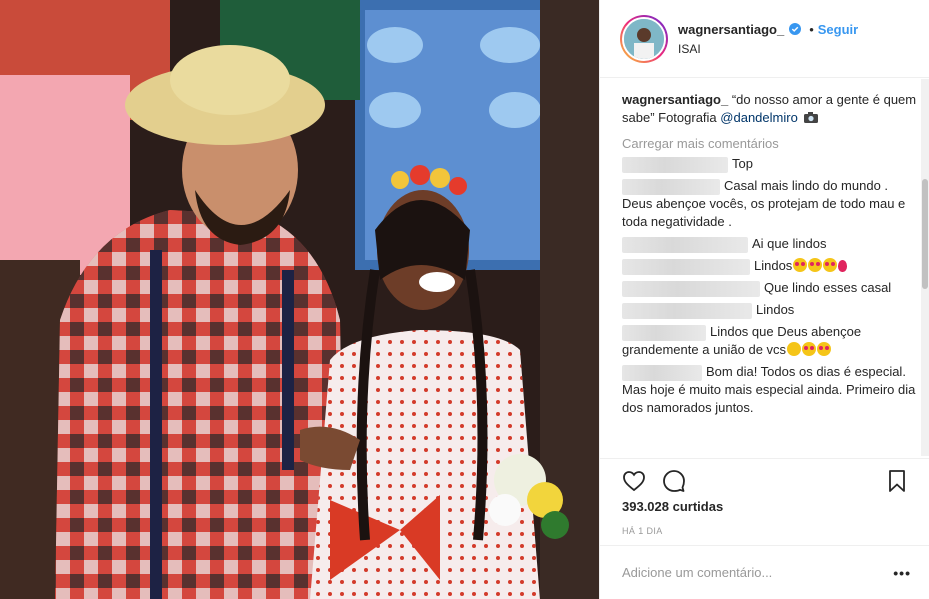 The width and height of the screenshot is (929, 599). I want to click on add-comment-bar: •••, so click(764, 572).